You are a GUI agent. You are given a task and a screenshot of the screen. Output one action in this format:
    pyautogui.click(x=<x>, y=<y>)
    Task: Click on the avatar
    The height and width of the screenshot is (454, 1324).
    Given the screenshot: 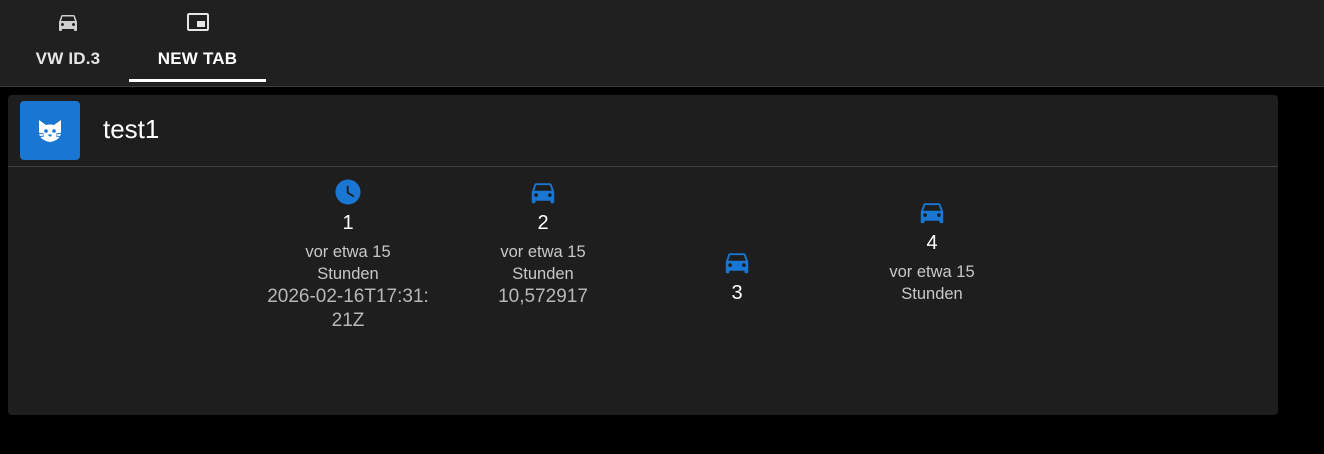 What is the action you would take?
    pyautogui.click(x=50, y=130)
    